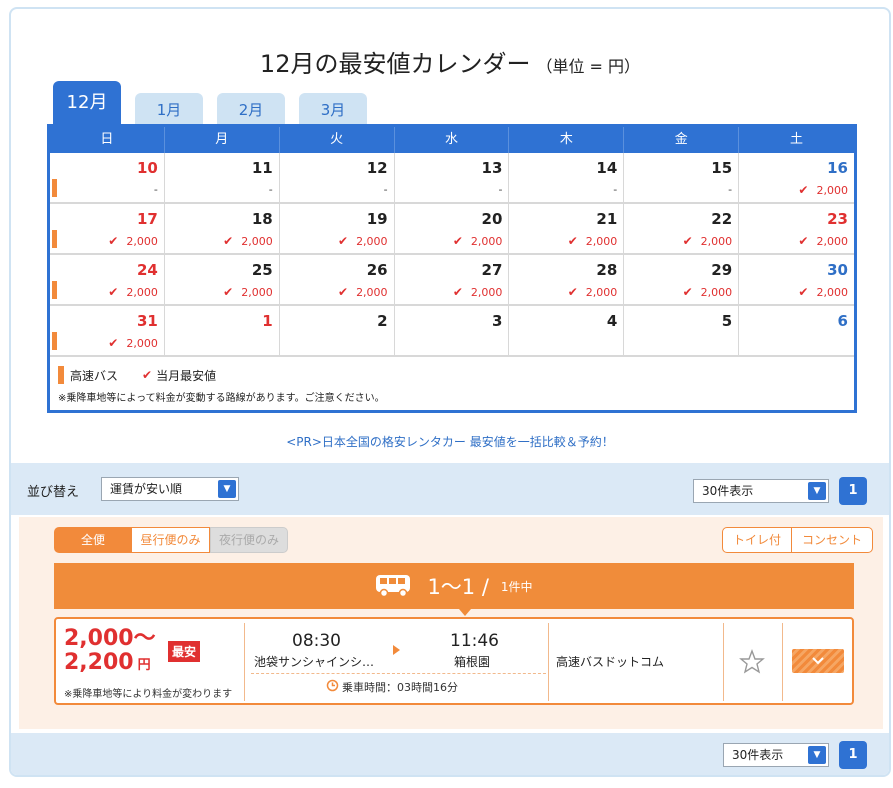 The height and width of the screenshot is (788, 893). I want to click on calendar-unit: （単位 = 円）, so click(588, 66).